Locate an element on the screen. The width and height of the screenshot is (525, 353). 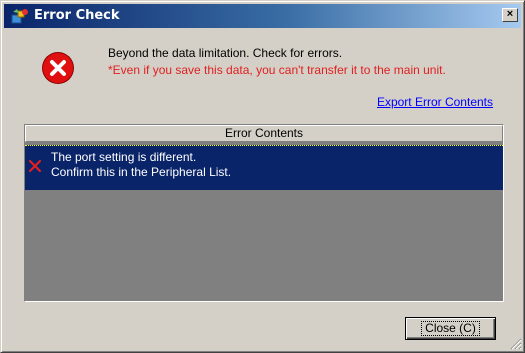
column-header-error-contents: Error Contents is located at coordinates (264, 133).